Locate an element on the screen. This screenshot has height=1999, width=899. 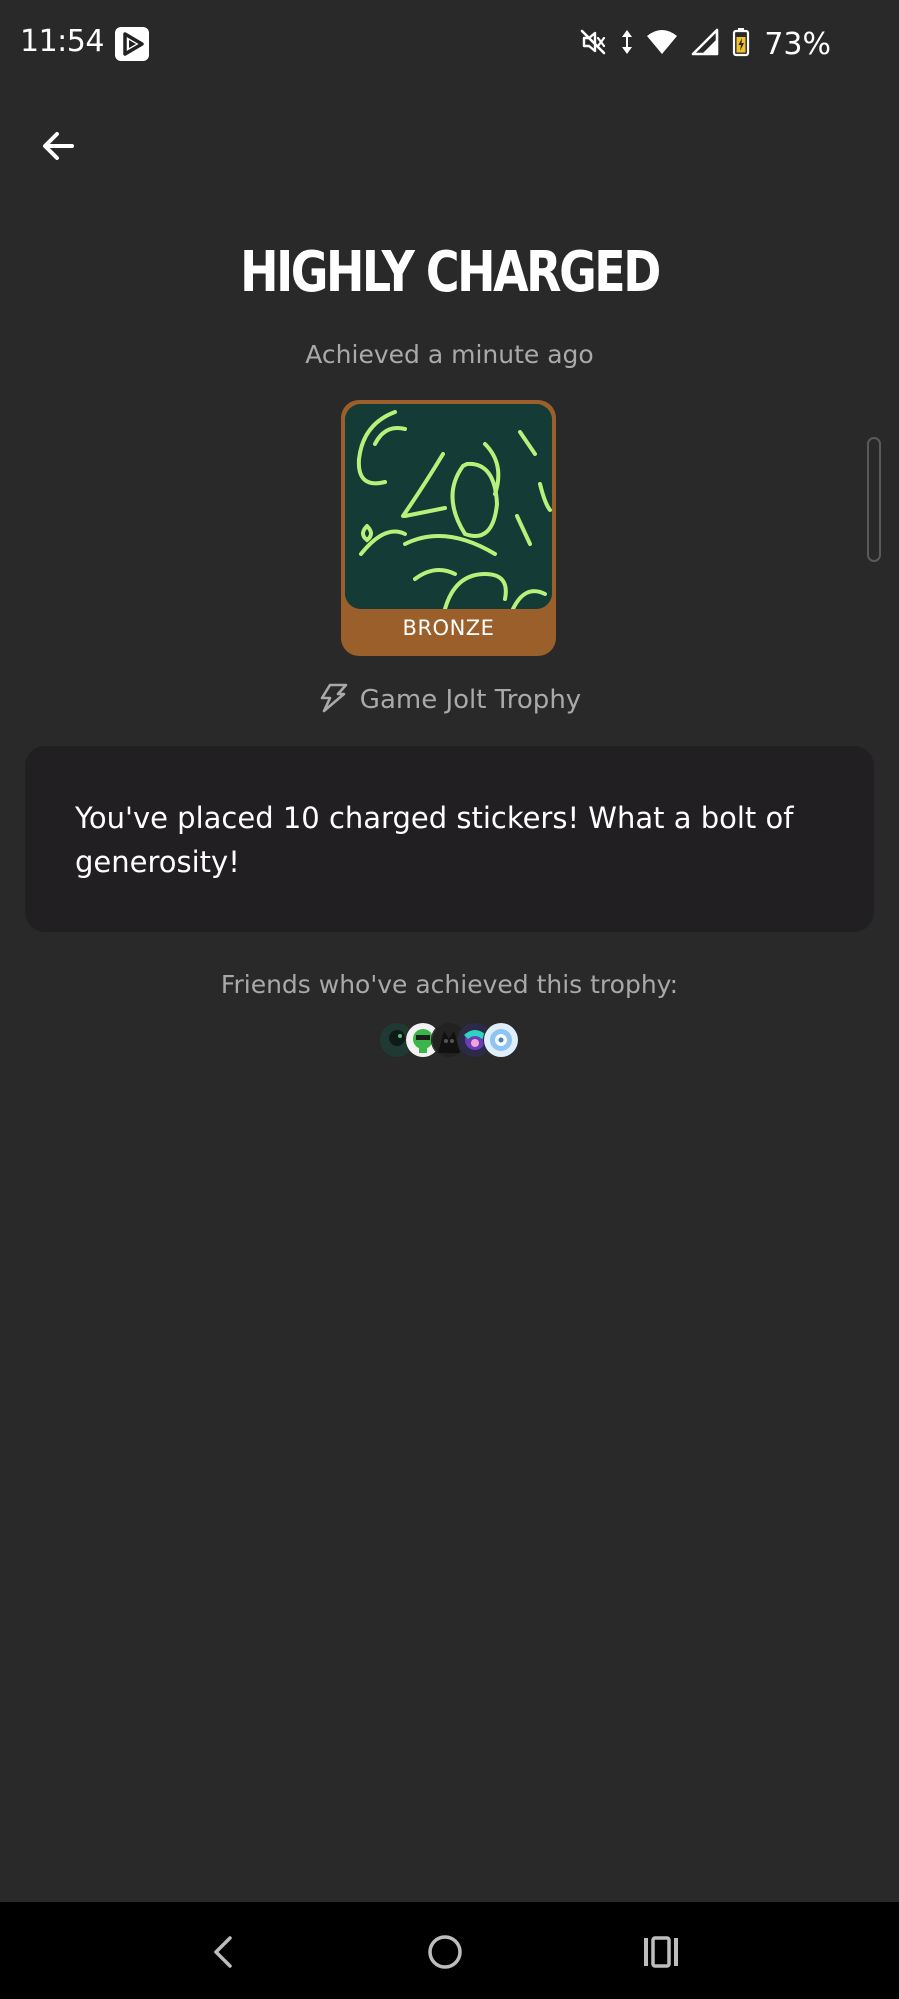
friends-label: Friends who've achieved this trophy: is located at coordinates (449, 984).